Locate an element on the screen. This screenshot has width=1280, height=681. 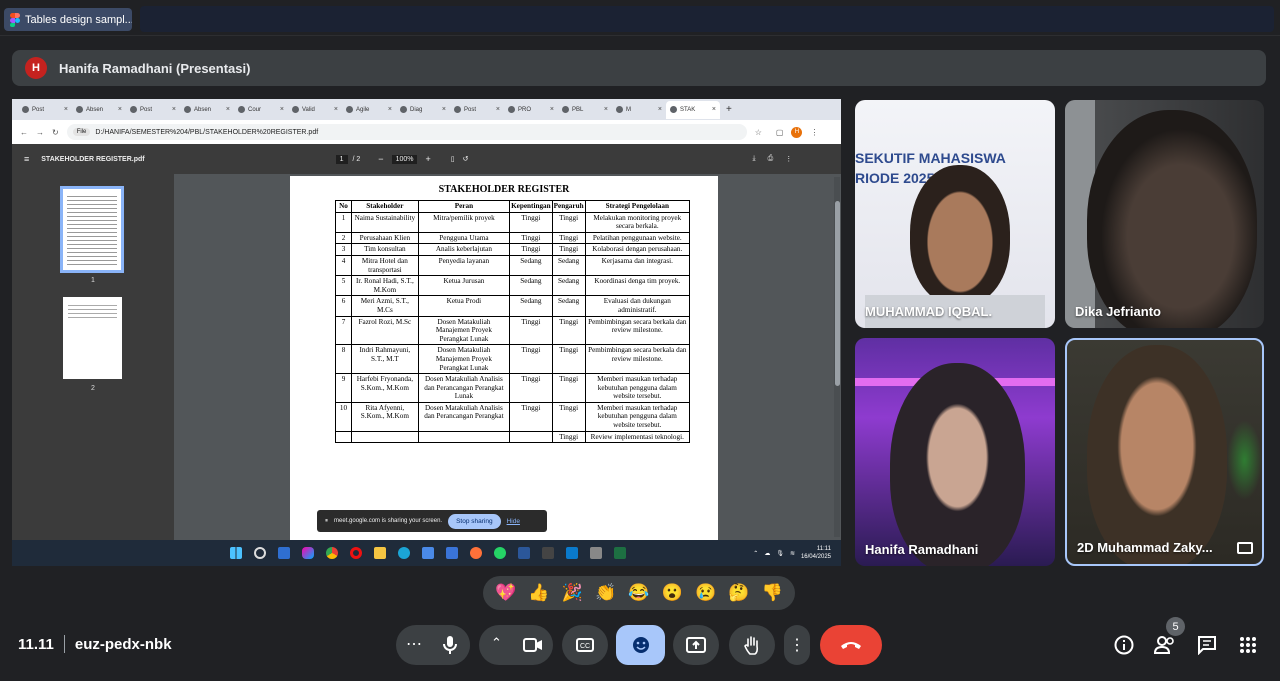
reaction-button: 👎 is located at coordinates (772, 593).